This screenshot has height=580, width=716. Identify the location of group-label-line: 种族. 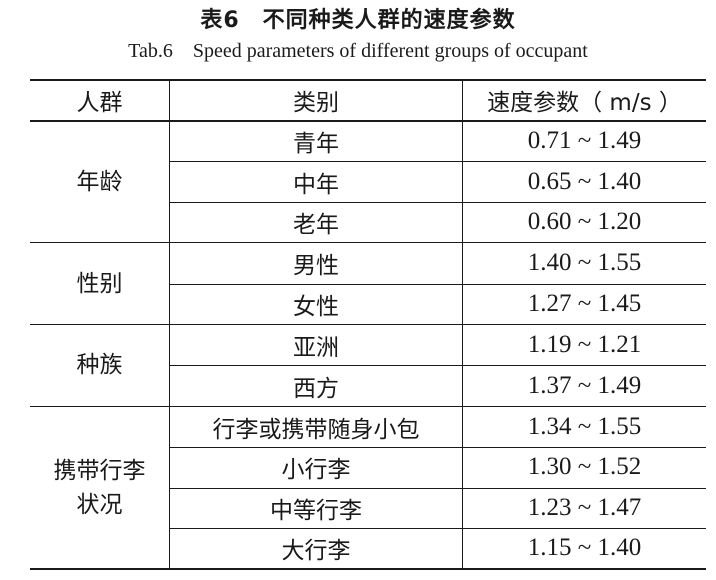
(99, 365).